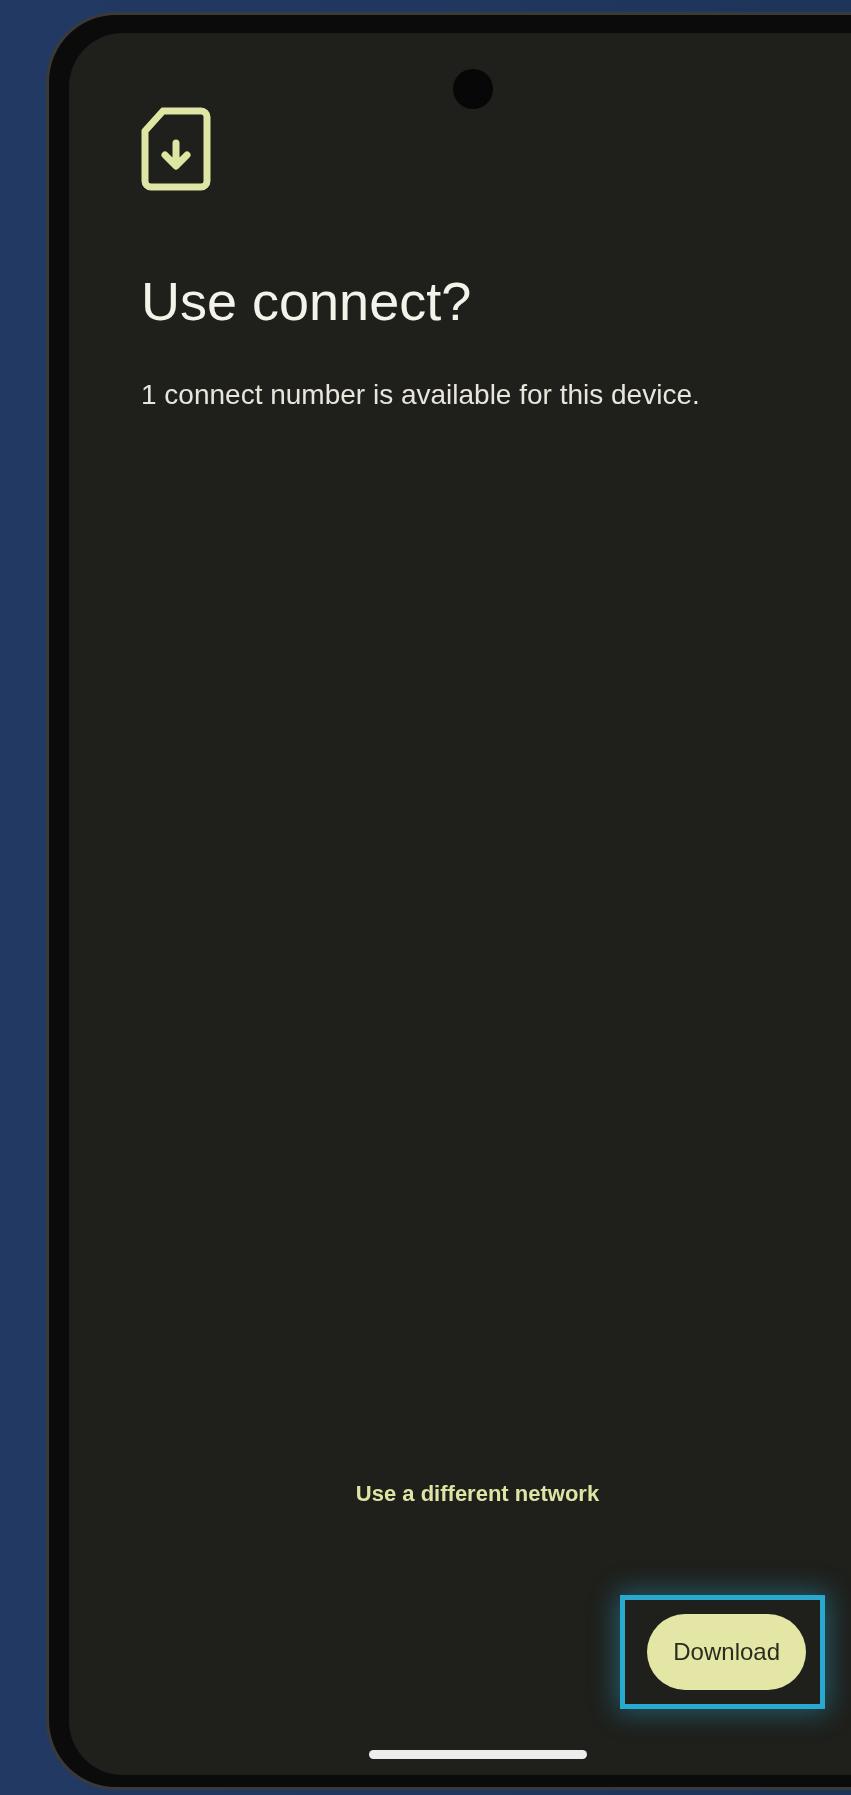 This screenshot has width=851, height=1795. I want to click on different-network-button: Use a different network, so click(477, 1493).